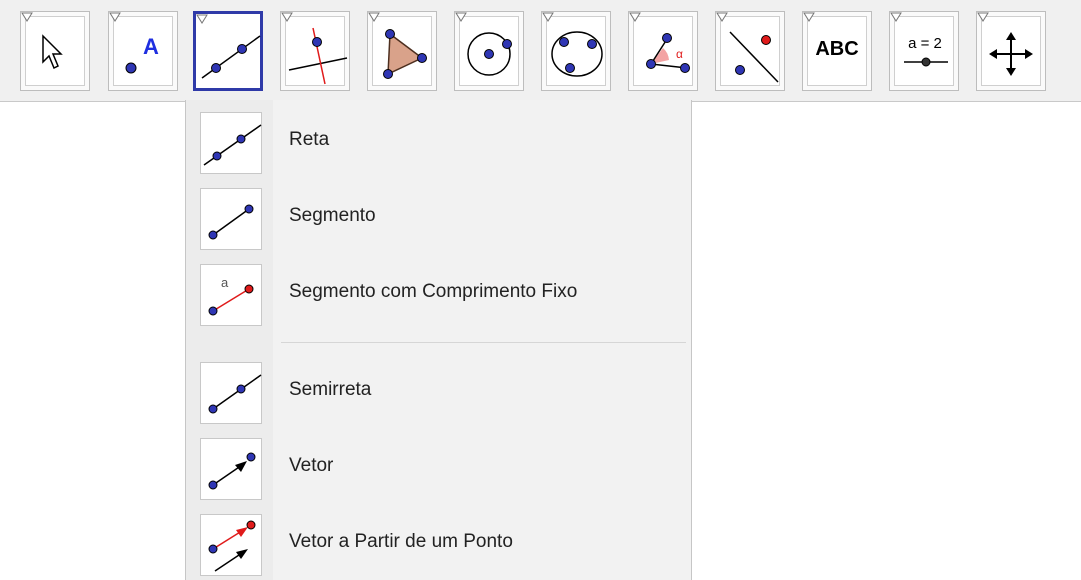 The width and height of the screenshot is (1081, 580). I want to click on ray-icon, so click(231, 393).